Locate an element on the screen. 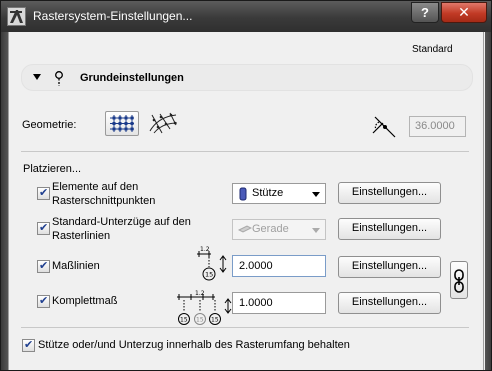  close-button: ✕ is located at coordinates (464, 12).